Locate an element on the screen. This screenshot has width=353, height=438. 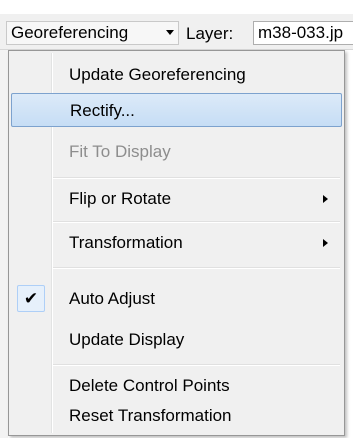
menu-item-transformation: Transformation is located at coordinates (176, 243).